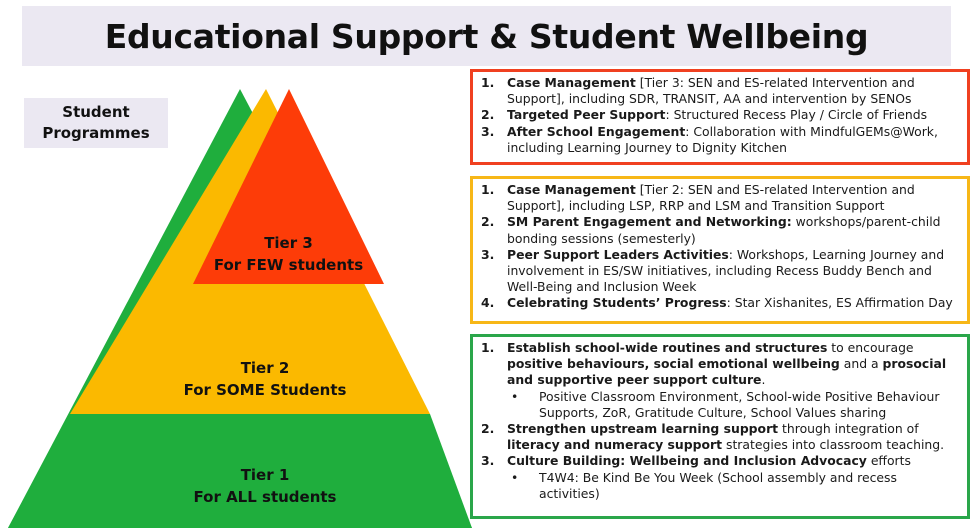  I want to click on tier1-audience: For ALL students, so click(265, 497).